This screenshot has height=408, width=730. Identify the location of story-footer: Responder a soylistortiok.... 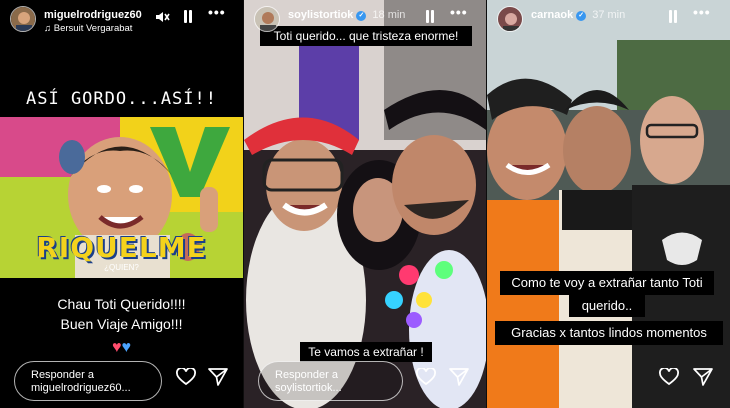
(365, 382).